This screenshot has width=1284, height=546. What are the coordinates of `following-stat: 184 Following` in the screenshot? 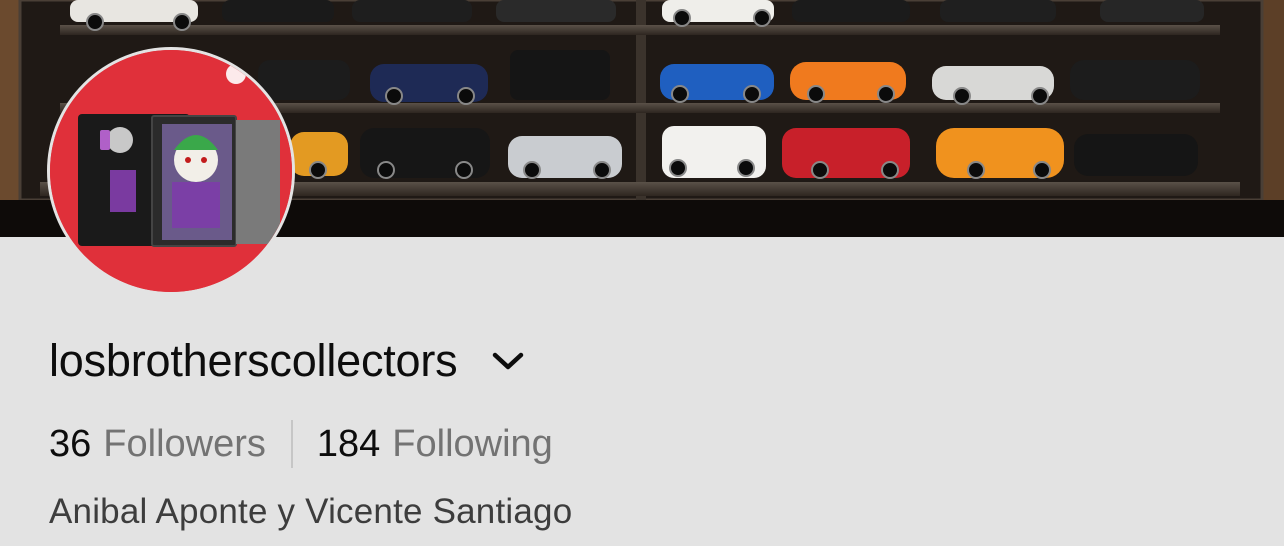 It's located at (435, 444).